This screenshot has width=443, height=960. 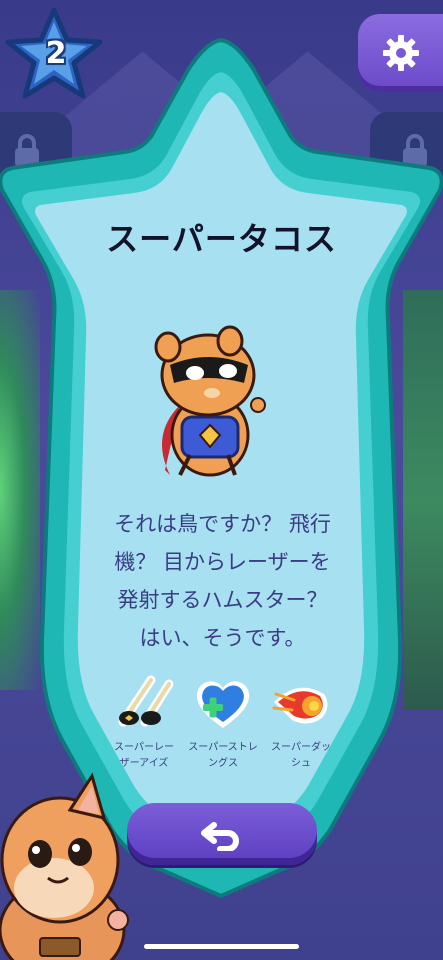 I want to click on settings-button, so click(x=400, y=53).